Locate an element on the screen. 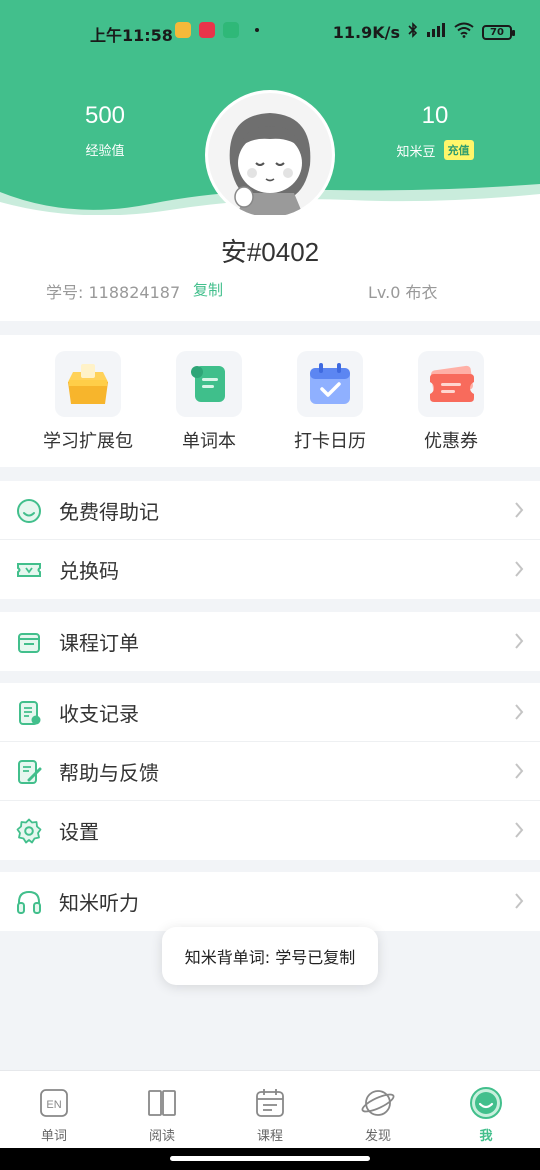 The width and height of the screenshot is (540, 1170). bluetooth-icon is located at coordinates (413, 32).